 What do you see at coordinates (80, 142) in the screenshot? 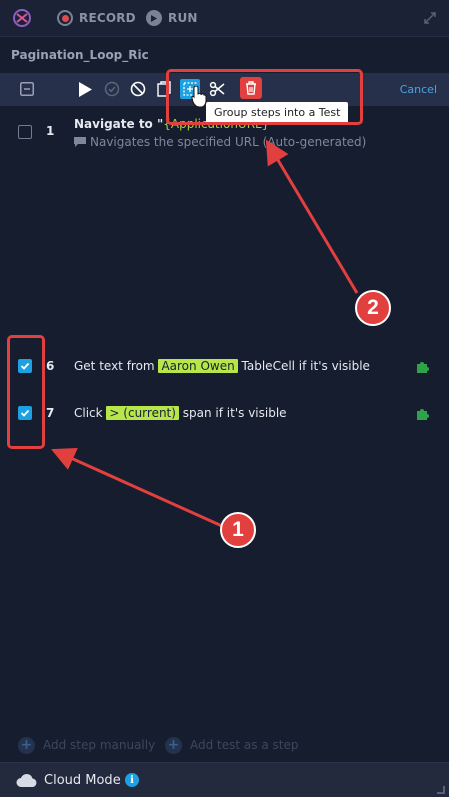
I see `comment-icon` at bounding box center [80, 142].